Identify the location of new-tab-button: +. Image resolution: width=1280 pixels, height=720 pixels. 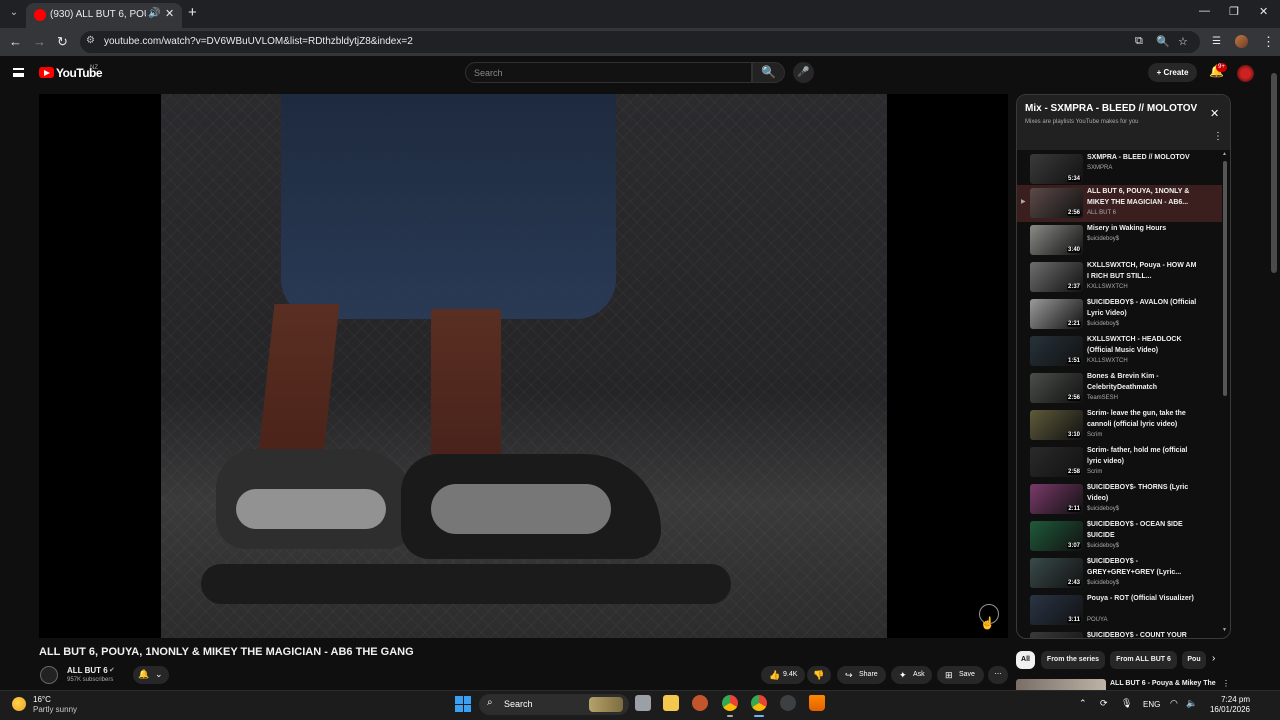
(192, 12).